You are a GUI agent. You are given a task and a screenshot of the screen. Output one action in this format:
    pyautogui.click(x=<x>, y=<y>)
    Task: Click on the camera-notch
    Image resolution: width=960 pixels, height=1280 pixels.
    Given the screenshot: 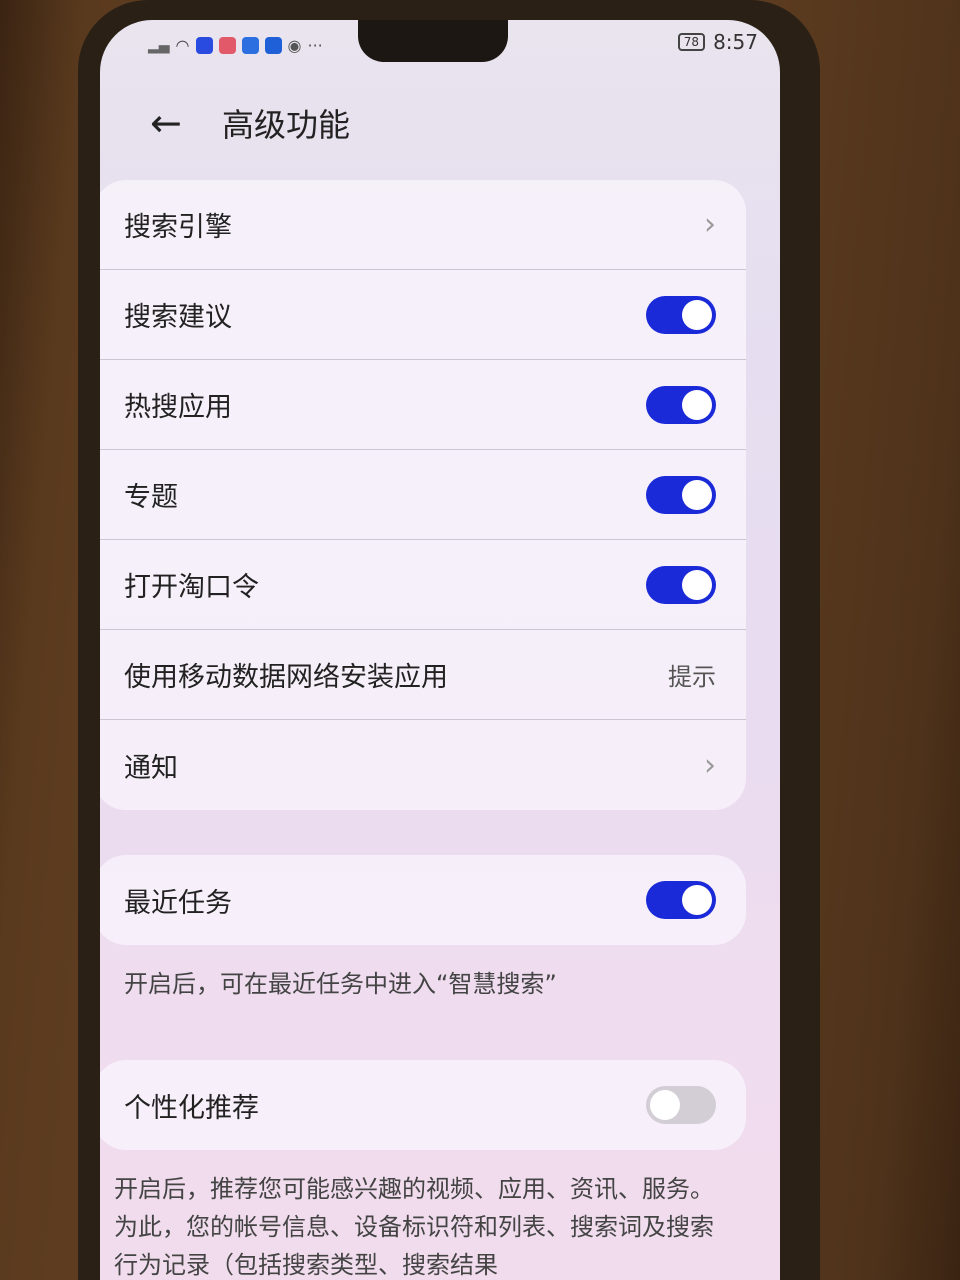 What is the action you would take?
    pyautogui.click(x=433, y=41)
    